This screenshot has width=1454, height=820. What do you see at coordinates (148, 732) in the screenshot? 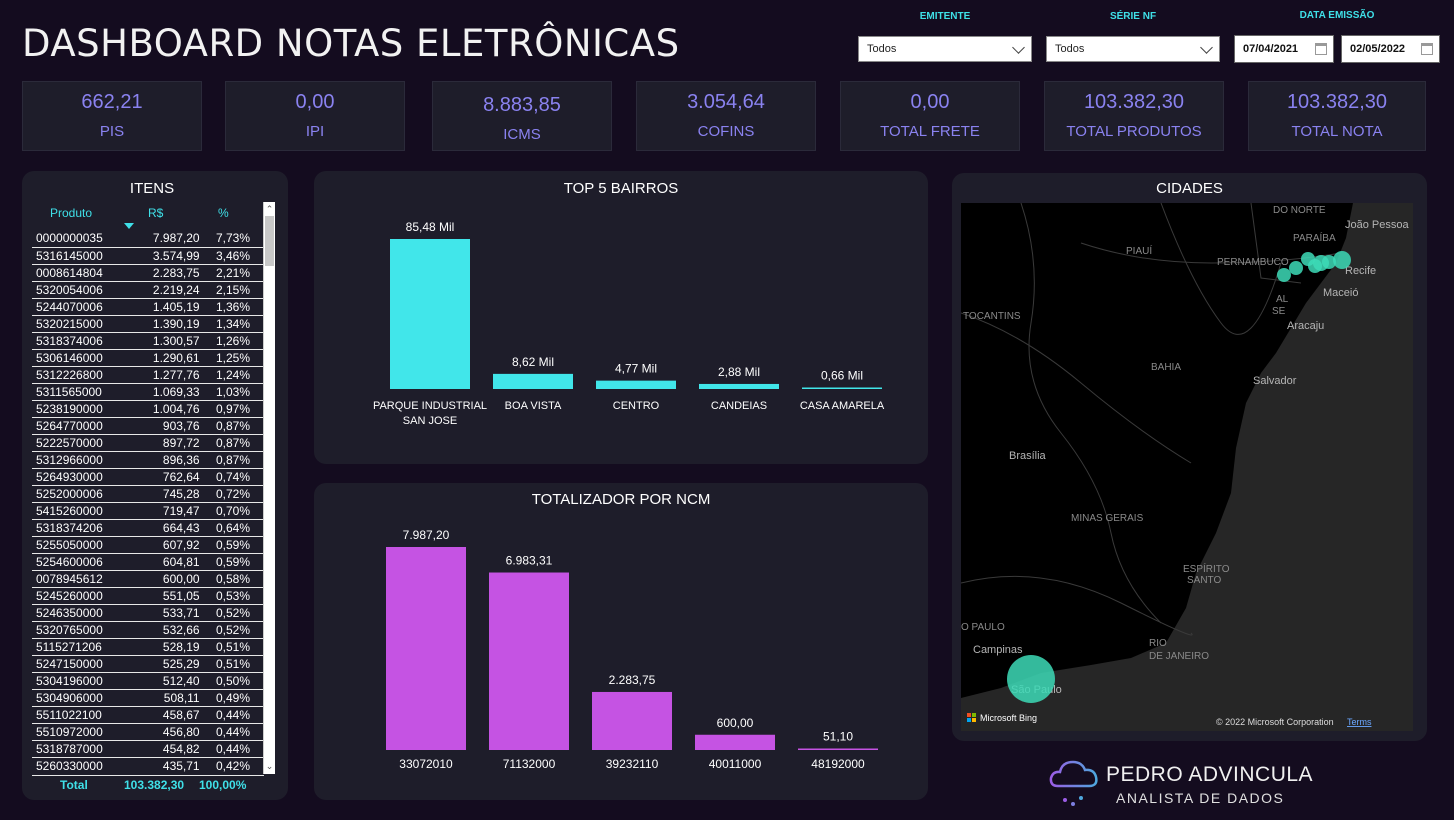
I see `table-row: 5510972000 456,80 0,44%` at bounding box center [148, 732].